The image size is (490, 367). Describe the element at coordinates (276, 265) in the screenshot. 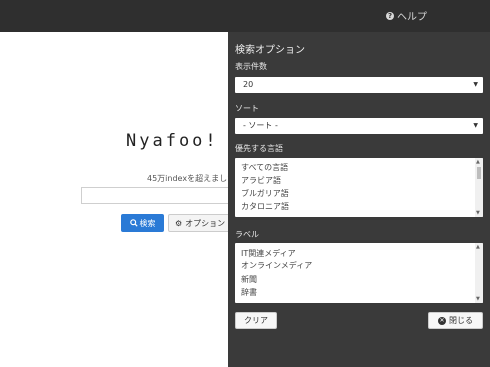

I see `list-item: オンラインメディア` at that location.